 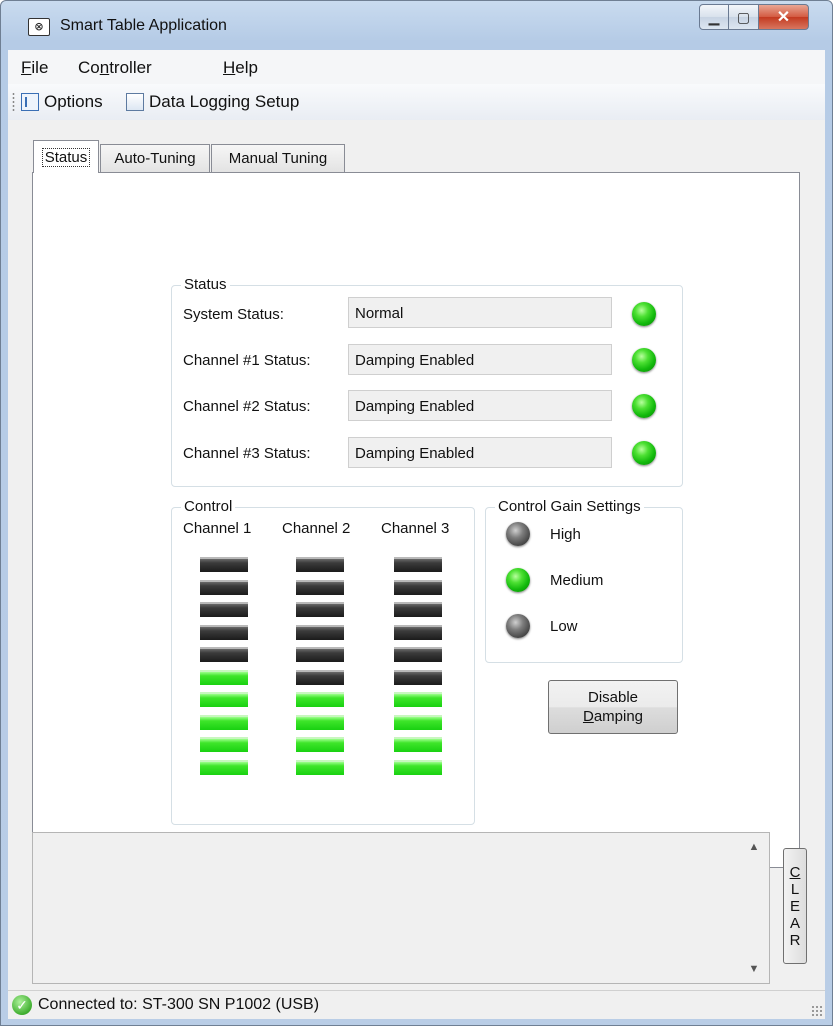 I want to click on options-button: Options, so click(x=62, y=102).